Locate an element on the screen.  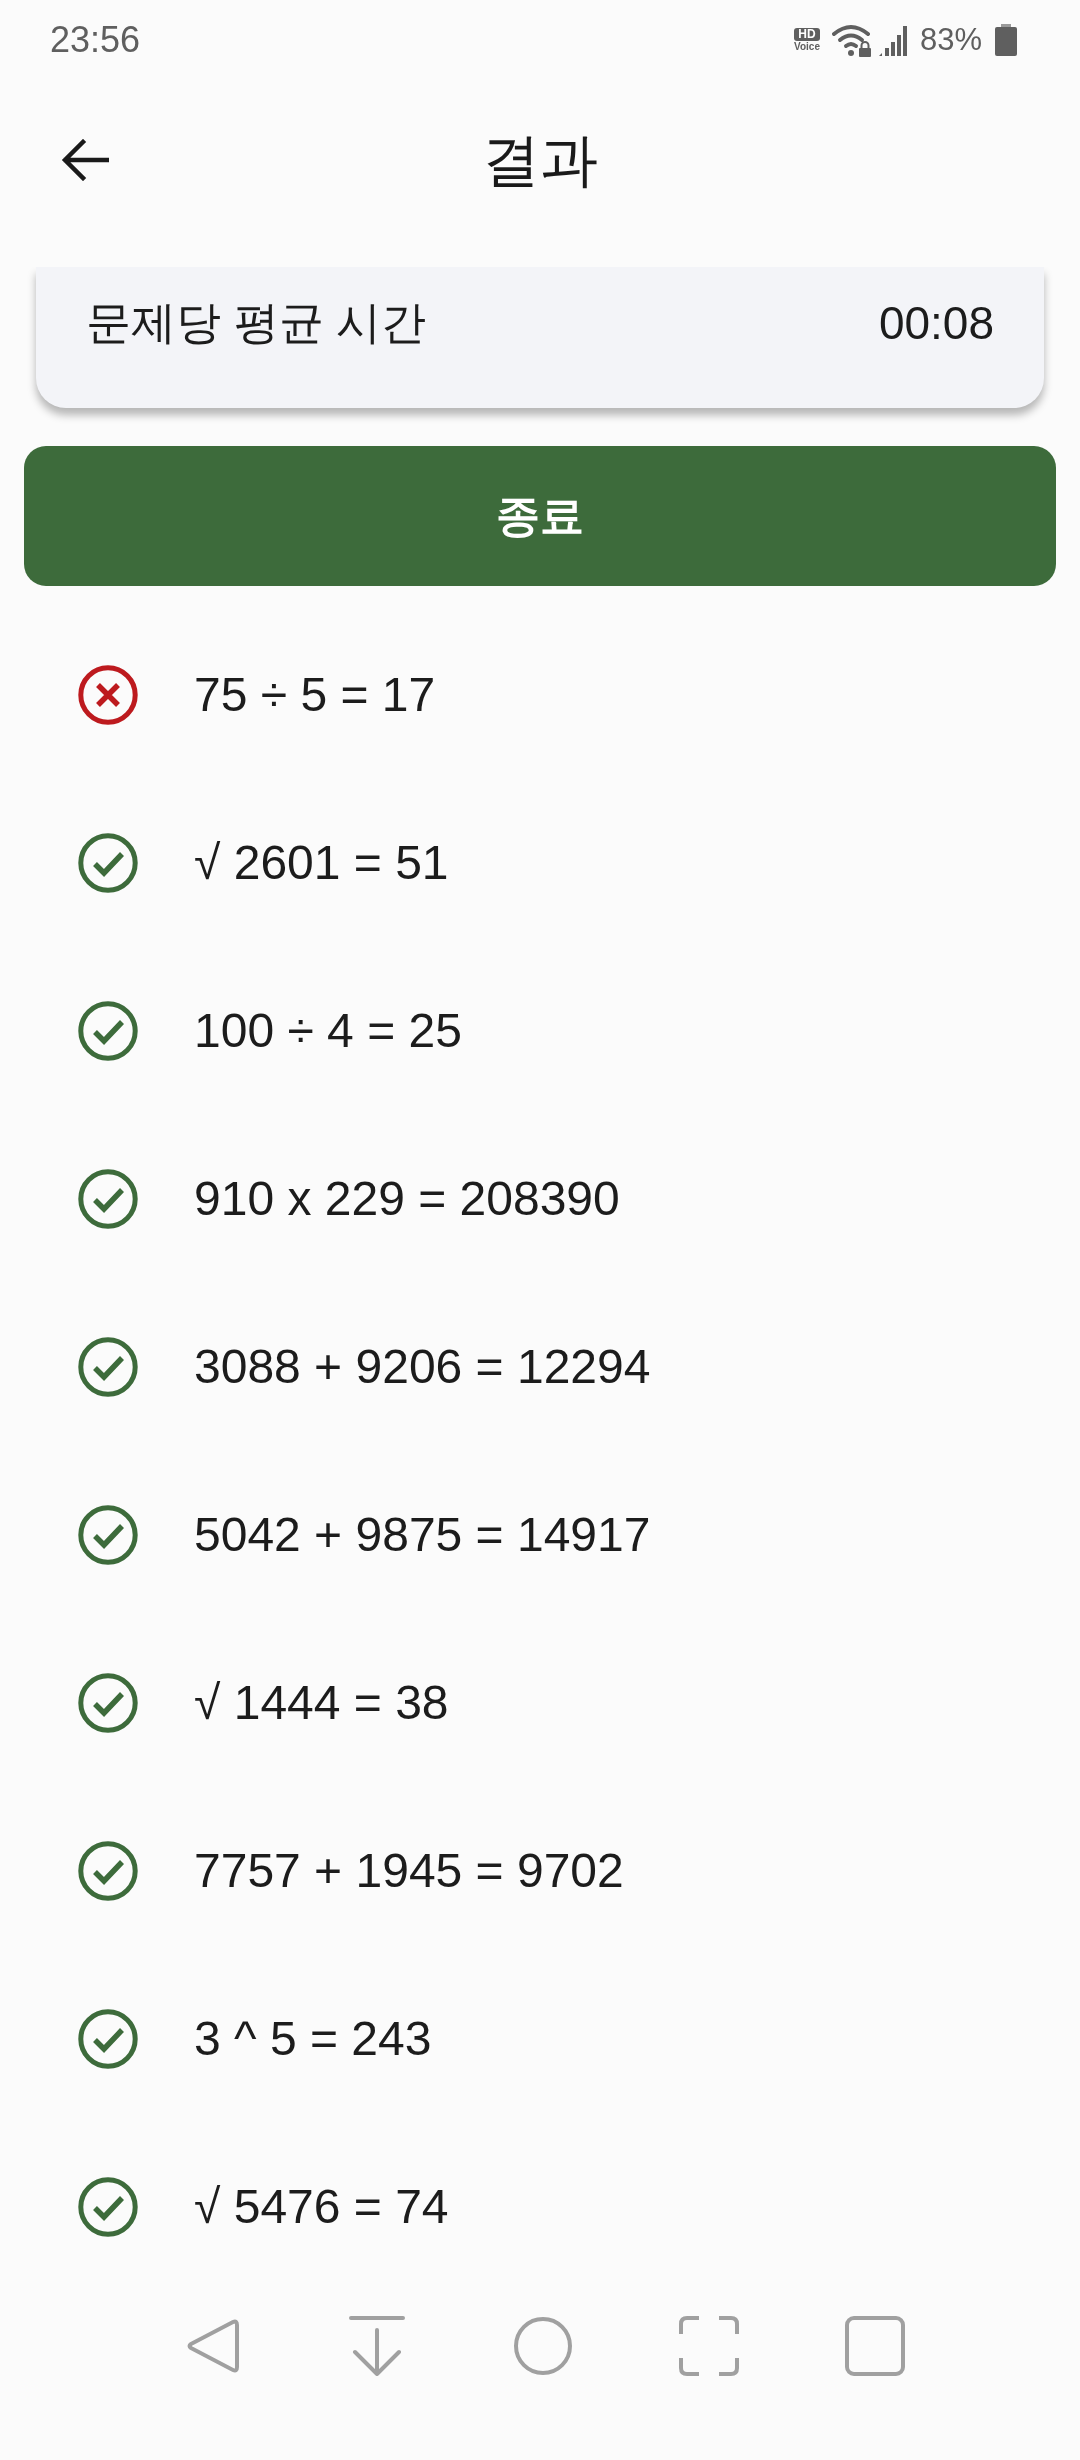
finish-button: 종료 is located at coordinates (540, 516).